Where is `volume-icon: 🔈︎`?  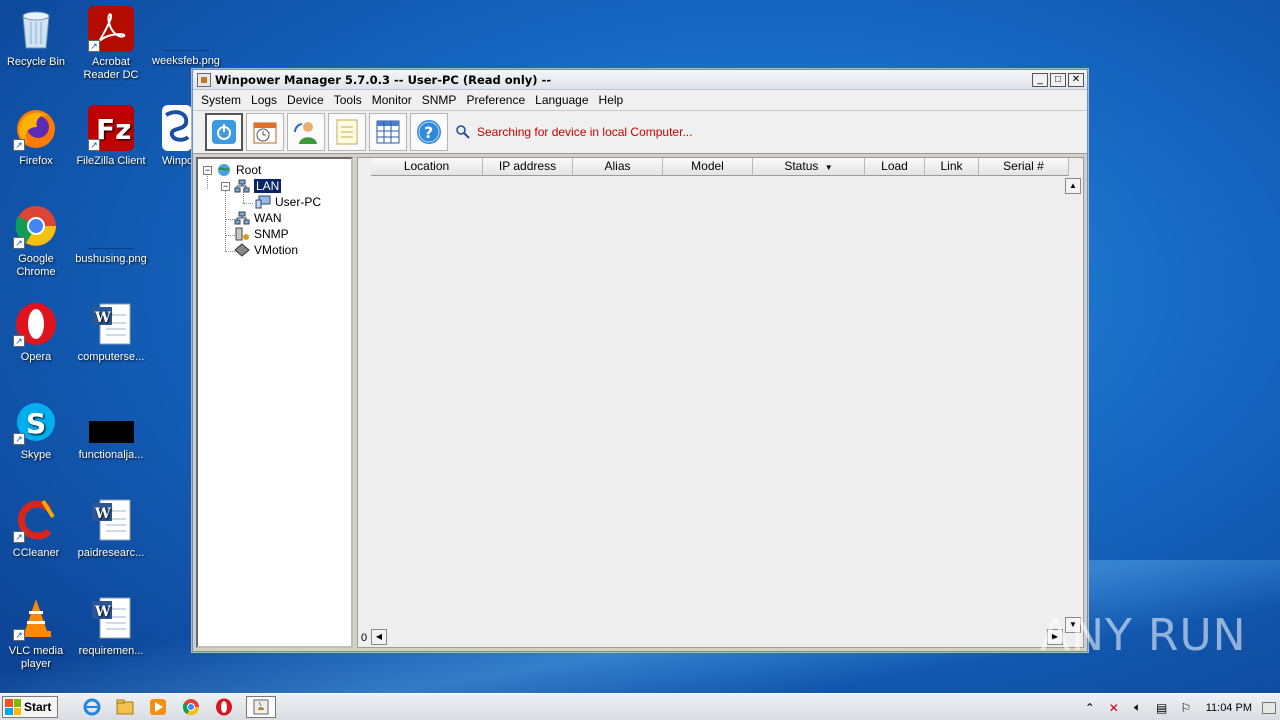
volume-icon: 🔈︎ is located at coordinates (1138, 708).